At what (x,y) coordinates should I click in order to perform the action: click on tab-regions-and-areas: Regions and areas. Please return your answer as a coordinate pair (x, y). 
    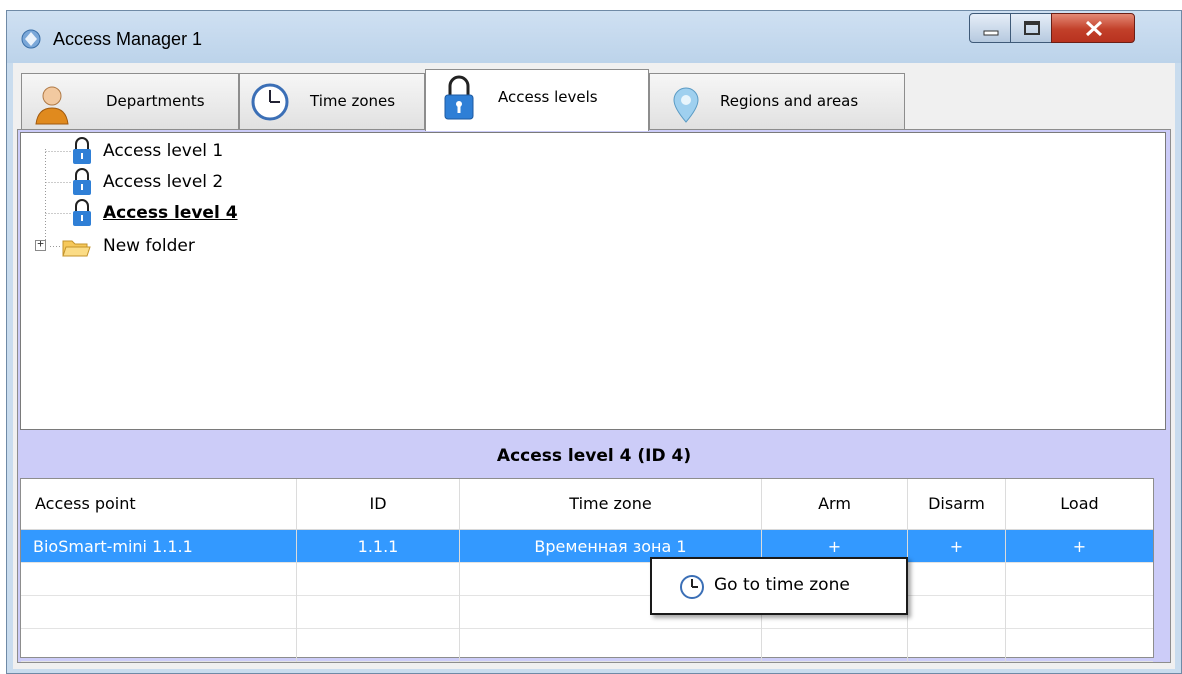
    Looking at the image, I should click on (777, 101).